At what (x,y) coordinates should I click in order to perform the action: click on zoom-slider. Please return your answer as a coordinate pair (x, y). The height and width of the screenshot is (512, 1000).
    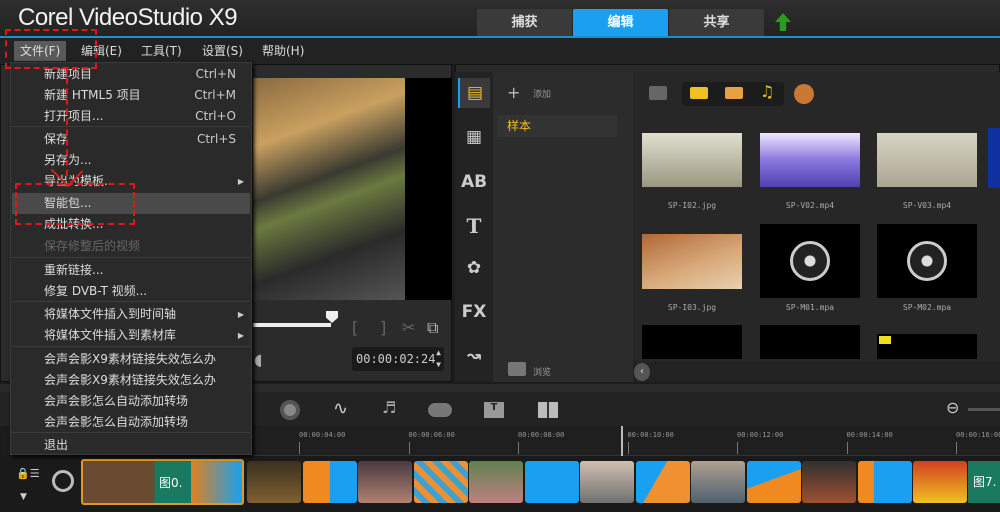
    Looking at the image, I should click on (984, 409).